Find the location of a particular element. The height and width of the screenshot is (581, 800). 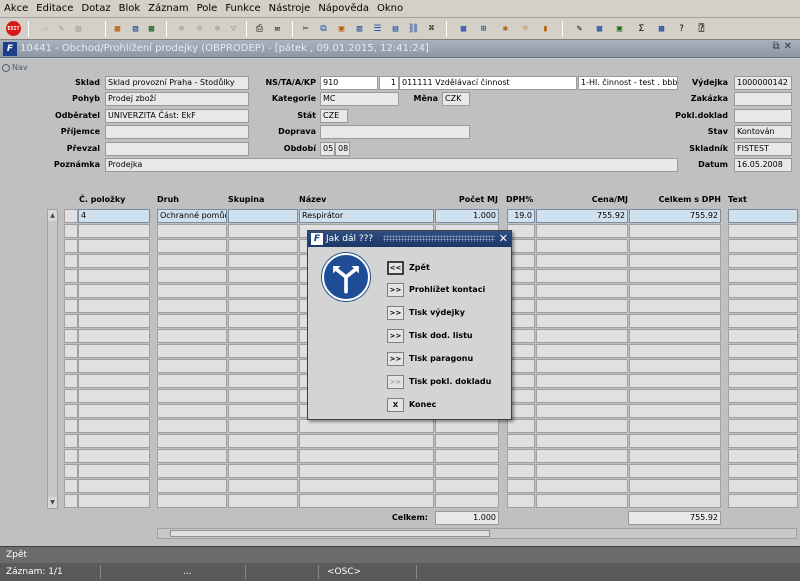

network-icon: ⊞ is located at coordinates (483, 28).